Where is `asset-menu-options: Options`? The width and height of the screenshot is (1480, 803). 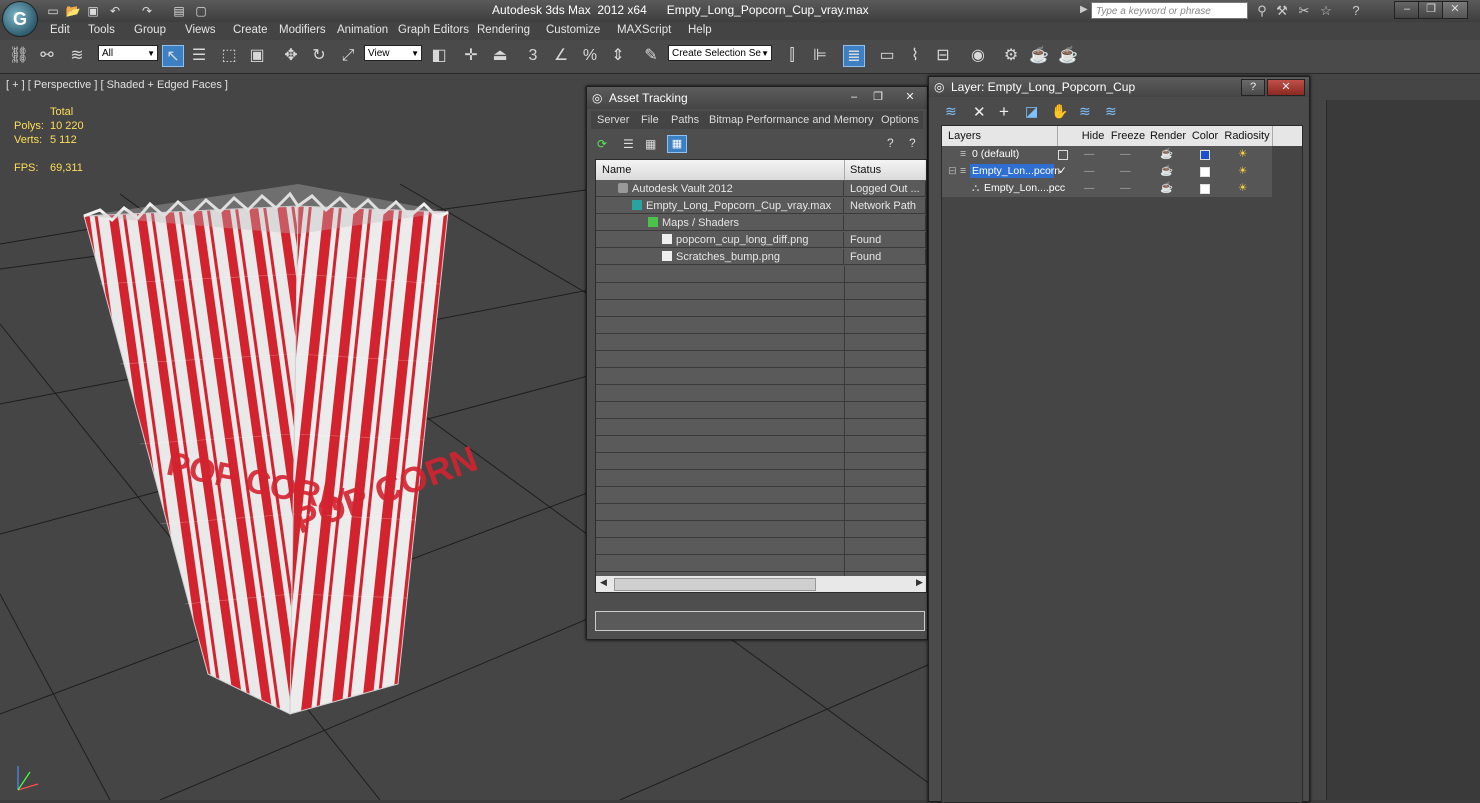 asset-menu-options: Options is located at coordinates (900, 120).